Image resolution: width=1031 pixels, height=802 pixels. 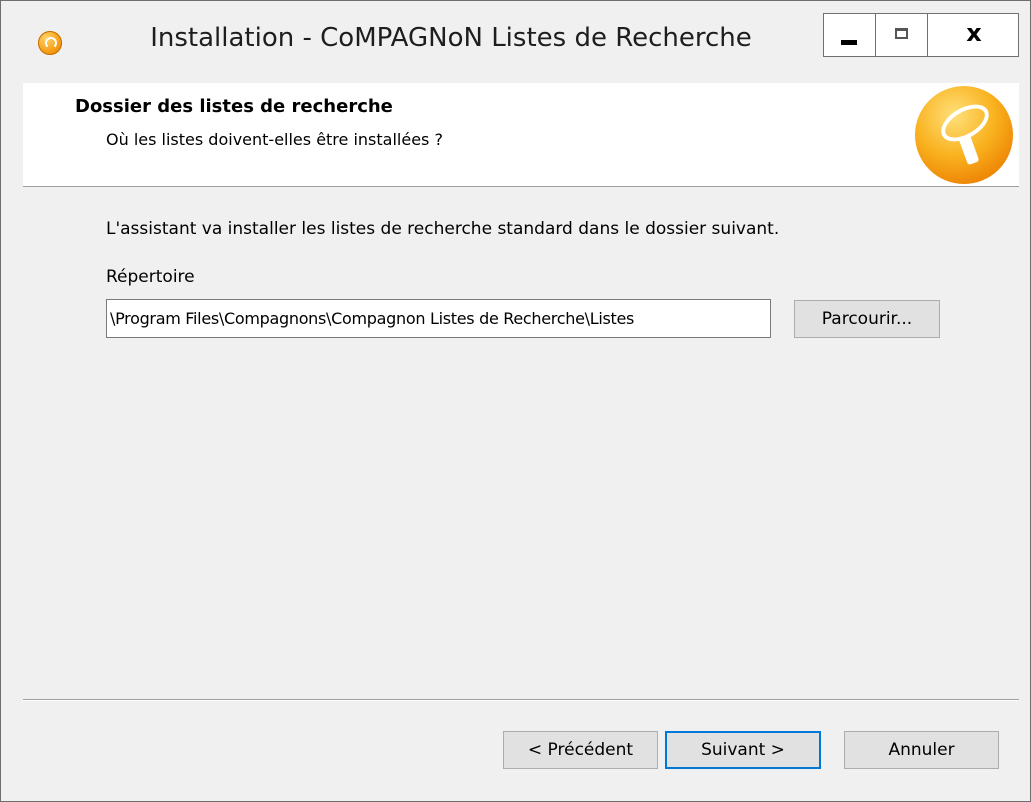 What do you see at coordinates (743, 750) in the screenshot?
I see `next-button: Suivant >` at bounding box center [743, 750].